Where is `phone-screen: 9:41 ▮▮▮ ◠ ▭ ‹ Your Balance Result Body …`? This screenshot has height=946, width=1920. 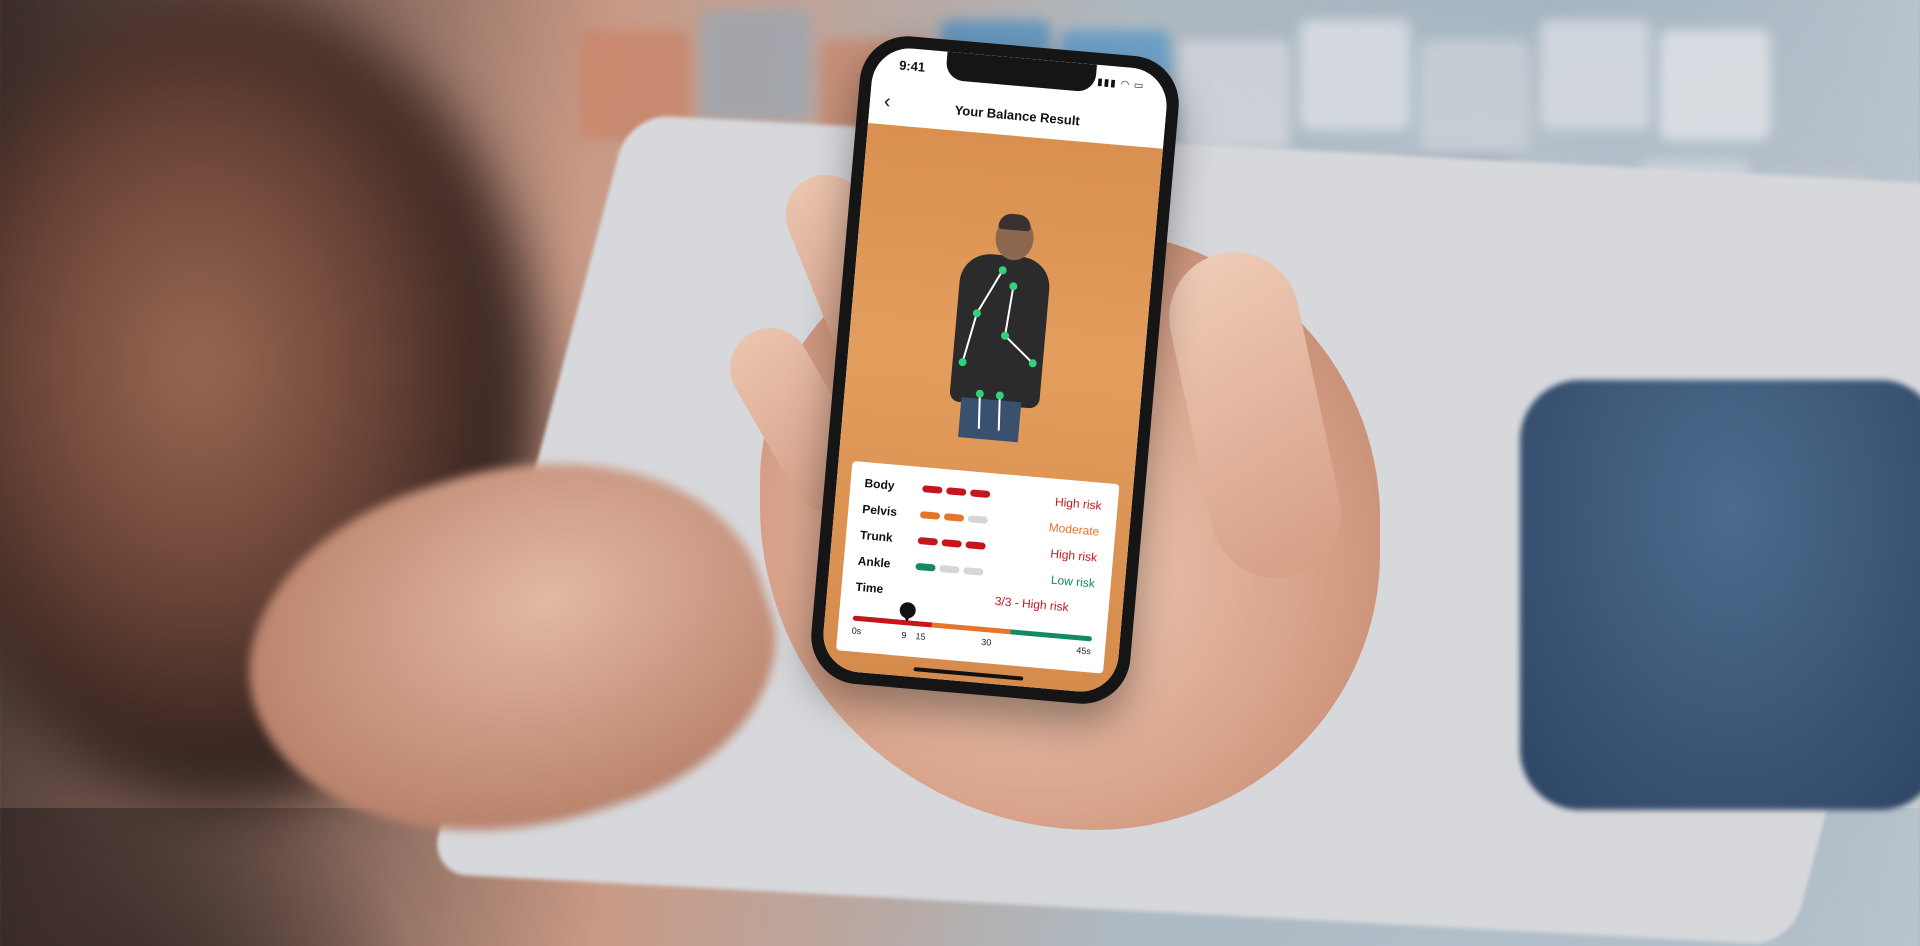
phone-screen: 9:41 ▮▮▮ ◠ ▭ ‹ Your Balance Result Body … is located at coordinates (995, 370).